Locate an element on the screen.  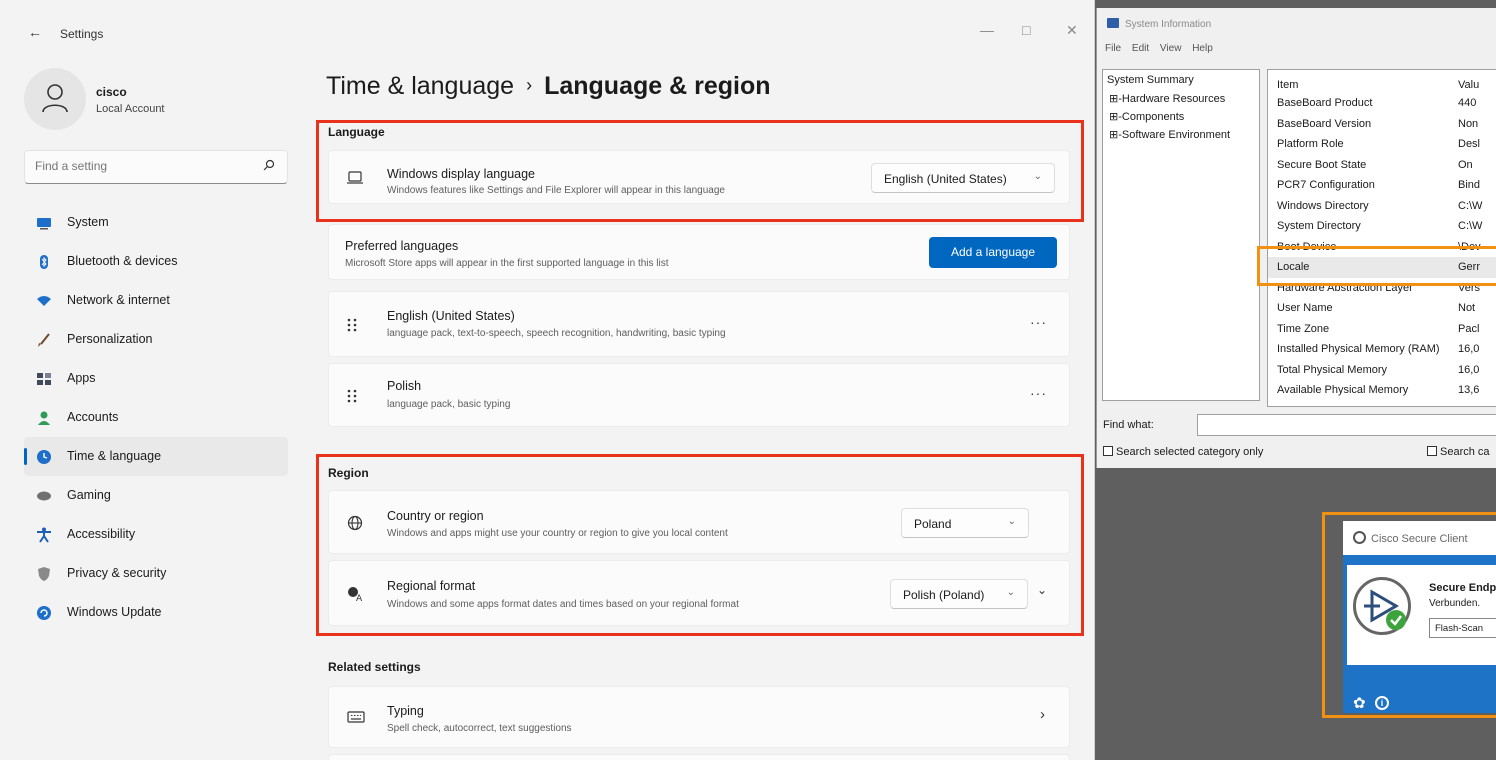
sidebar-item-label: Windows Update is located at coordinates (114, 612).